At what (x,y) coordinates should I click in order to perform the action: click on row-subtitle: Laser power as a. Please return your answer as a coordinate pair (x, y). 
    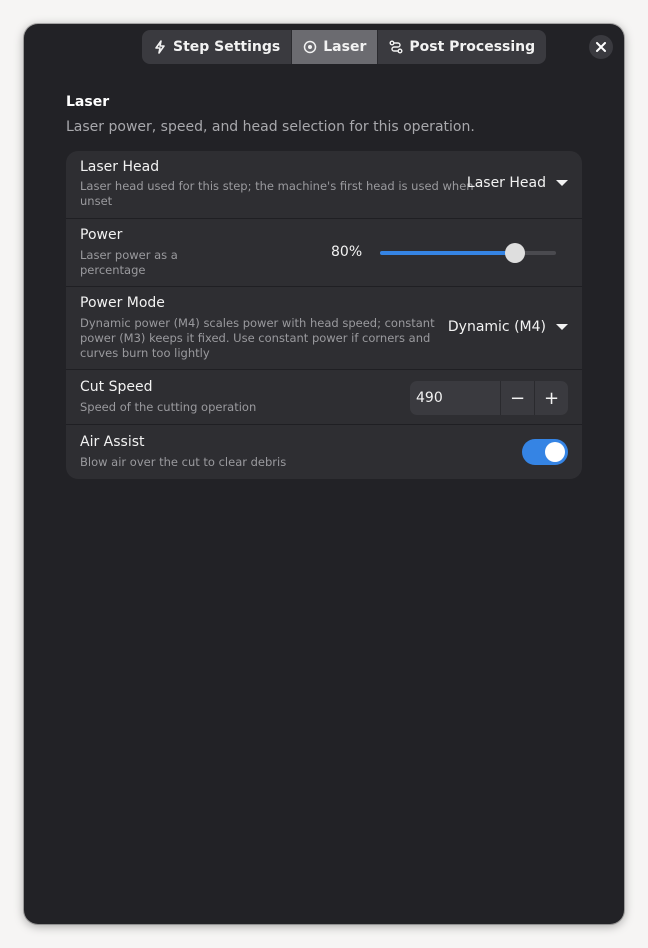
    Looking at the image, I should click on (129, 255).